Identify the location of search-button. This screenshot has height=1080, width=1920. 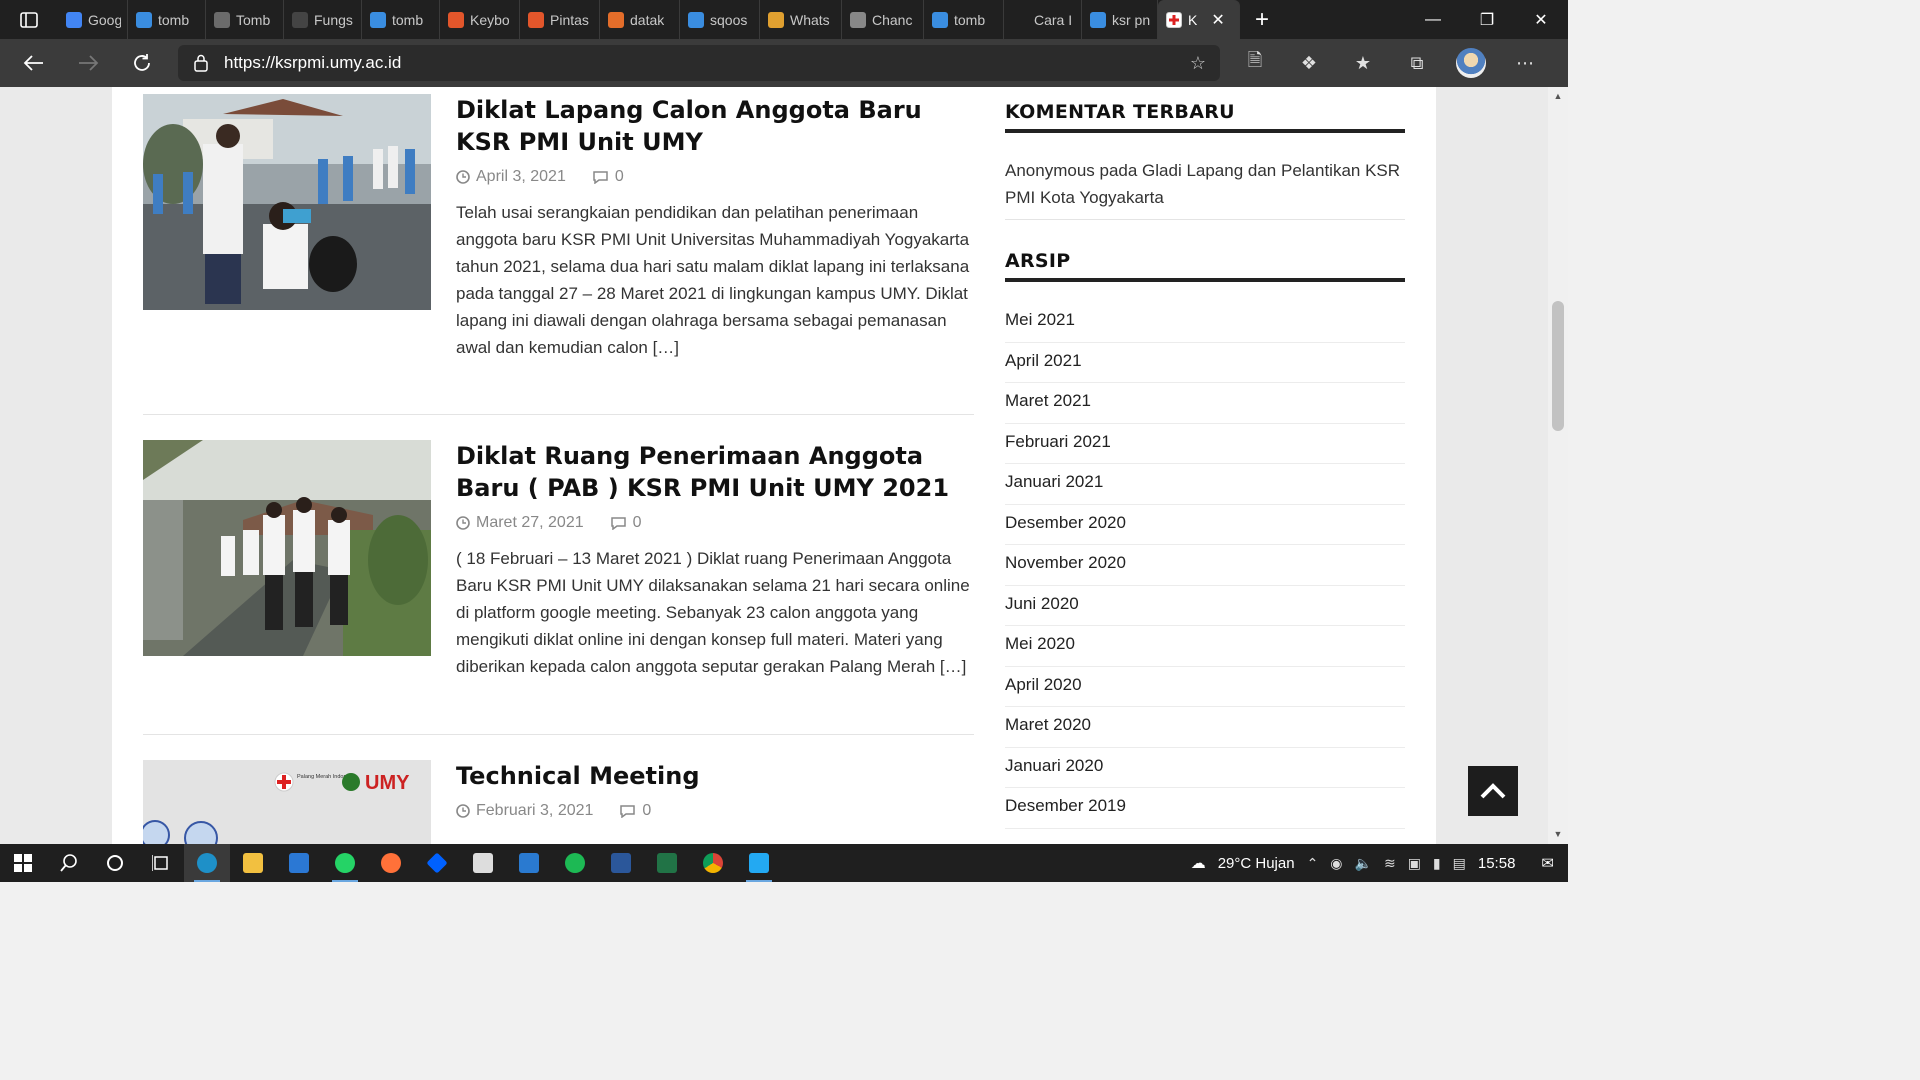
(69, 863).